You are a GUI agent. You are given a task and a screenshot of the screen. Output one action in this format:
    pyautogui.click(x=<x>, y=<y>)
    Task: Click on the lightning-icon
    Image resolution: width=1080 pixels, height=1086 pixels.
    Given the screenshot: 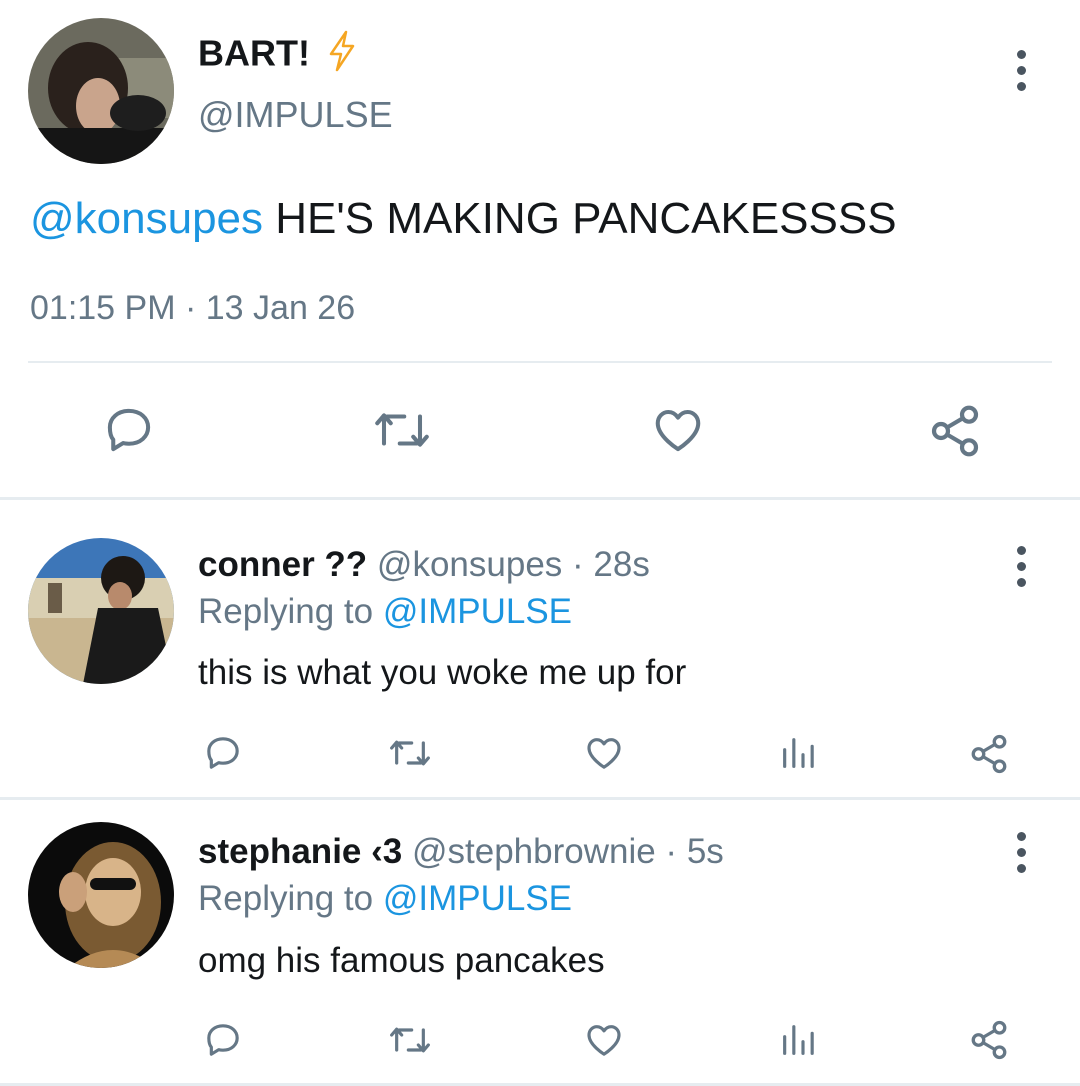 What is the action you would take?
    pyautogui.click(x=342, y=56)
    